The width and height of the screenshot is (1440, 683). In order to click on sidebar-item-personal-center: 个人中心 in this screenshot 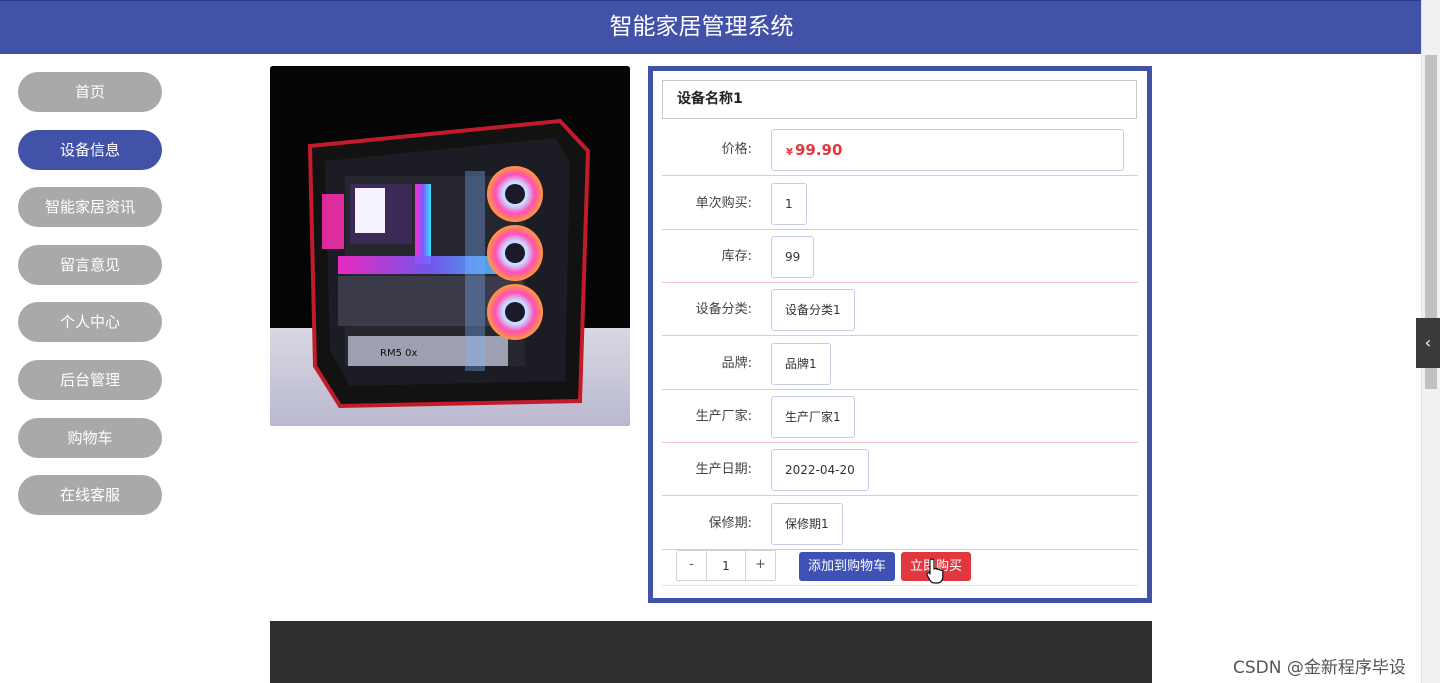, I will do `click(90, 322)`.